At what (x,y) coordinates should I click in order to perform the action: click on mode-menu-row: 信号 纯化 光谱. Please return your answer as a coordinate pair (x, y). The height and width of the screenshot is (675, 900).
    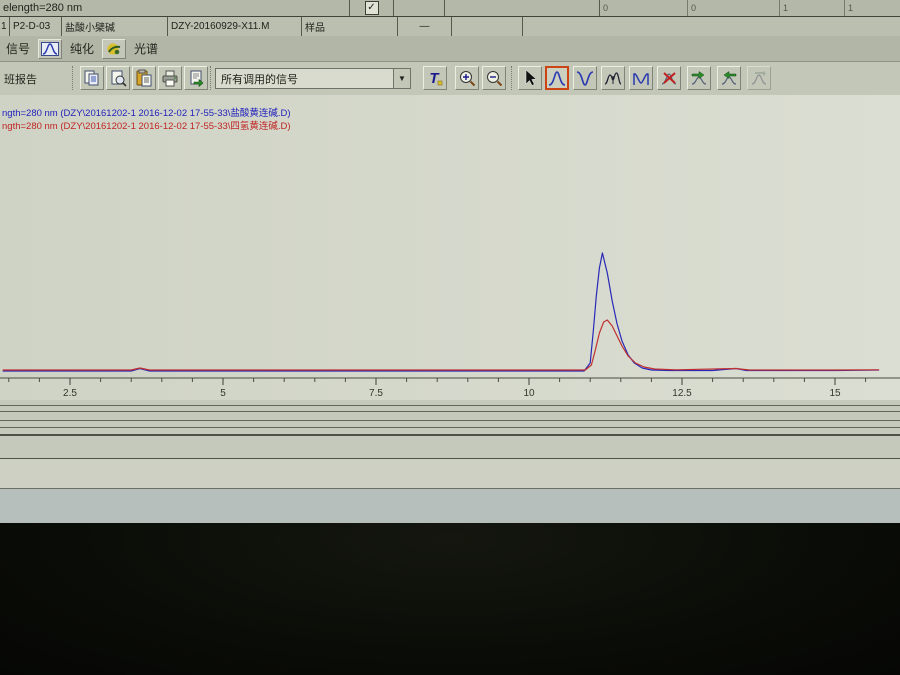
    Looking at the image, I should click on (450, 49).